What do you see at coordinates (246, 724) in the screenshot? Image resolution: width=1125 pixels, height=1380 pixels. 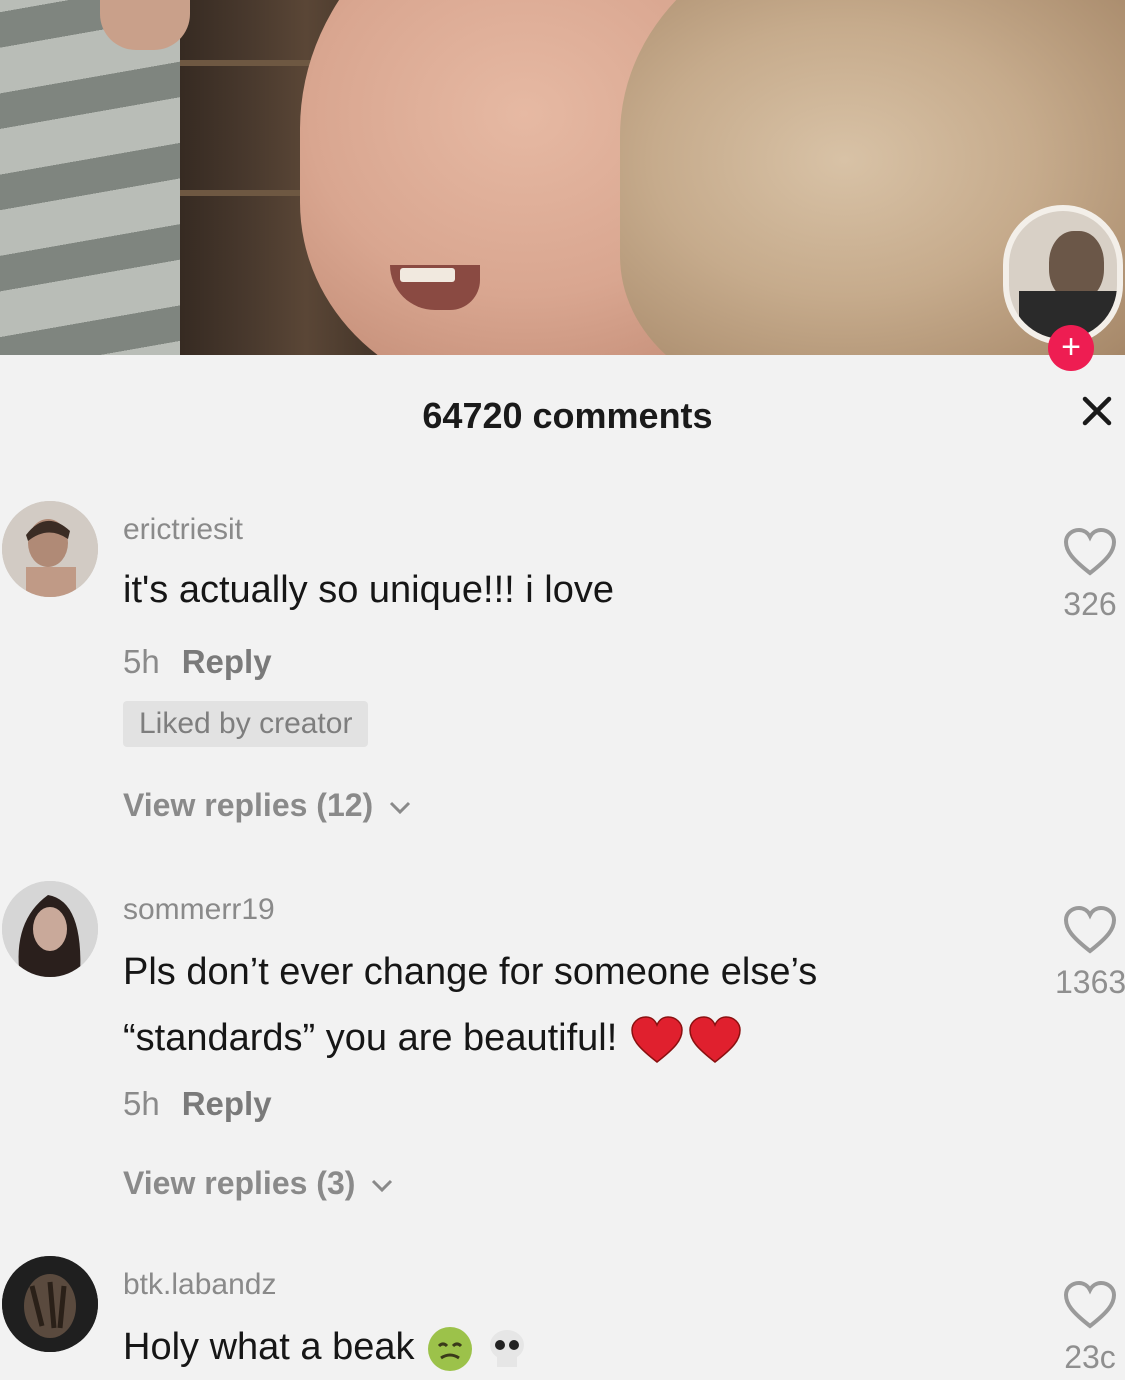 I see `liked-by-creator-badge: Liked by creator` at bounding box center [246, 724].